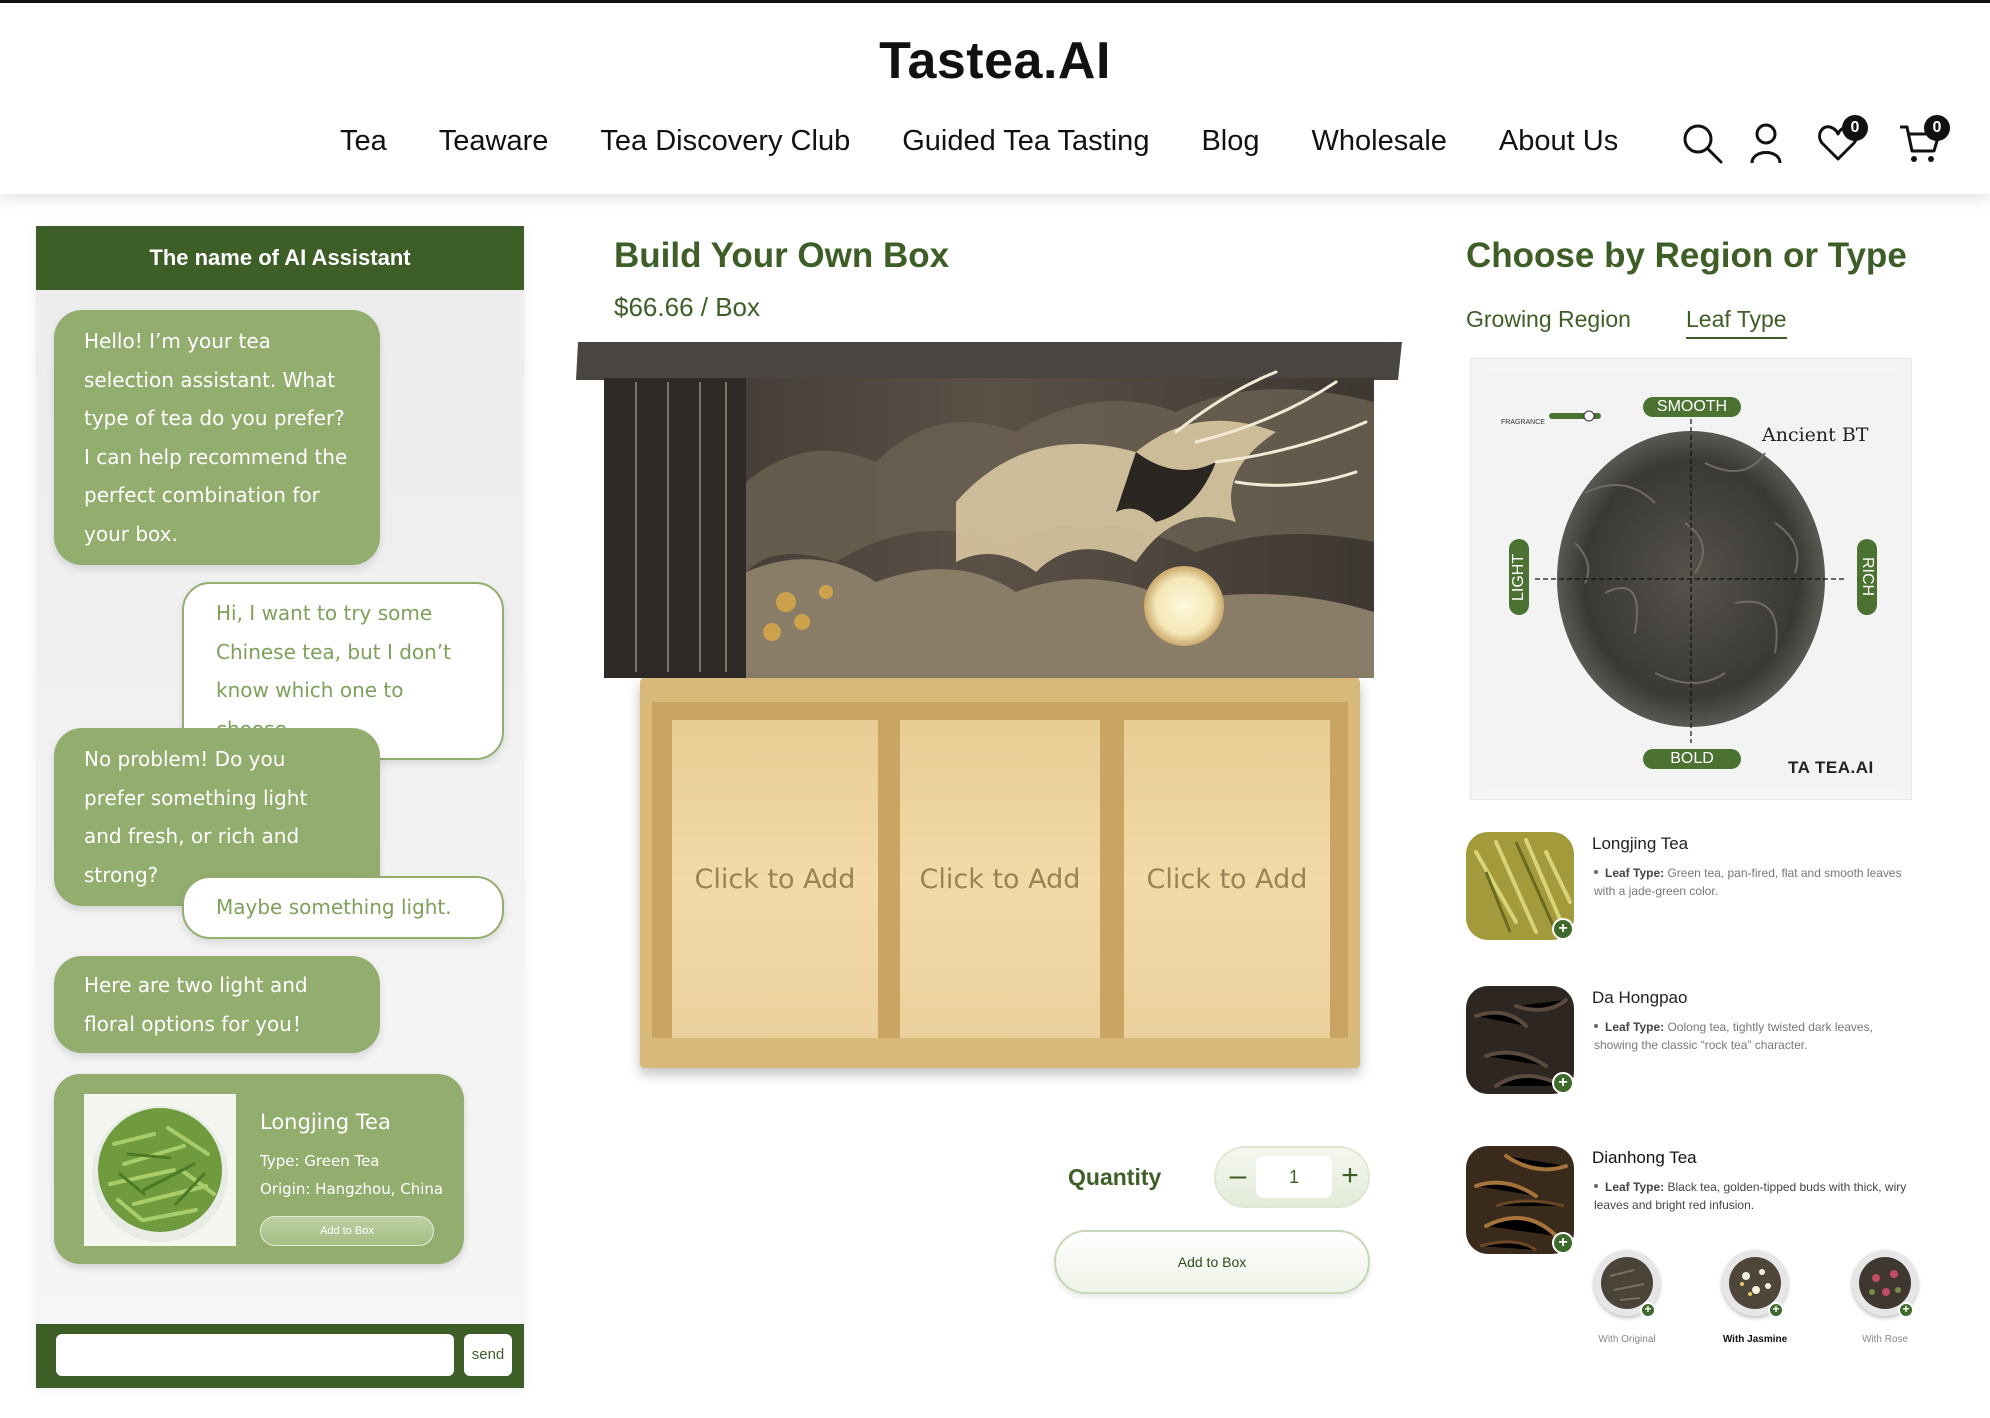  What do you see at coordinates (347, 1231) in the screenshot?
I see `rec-add-to-box-button: Add to Box` at bounding box center [347, 1231].